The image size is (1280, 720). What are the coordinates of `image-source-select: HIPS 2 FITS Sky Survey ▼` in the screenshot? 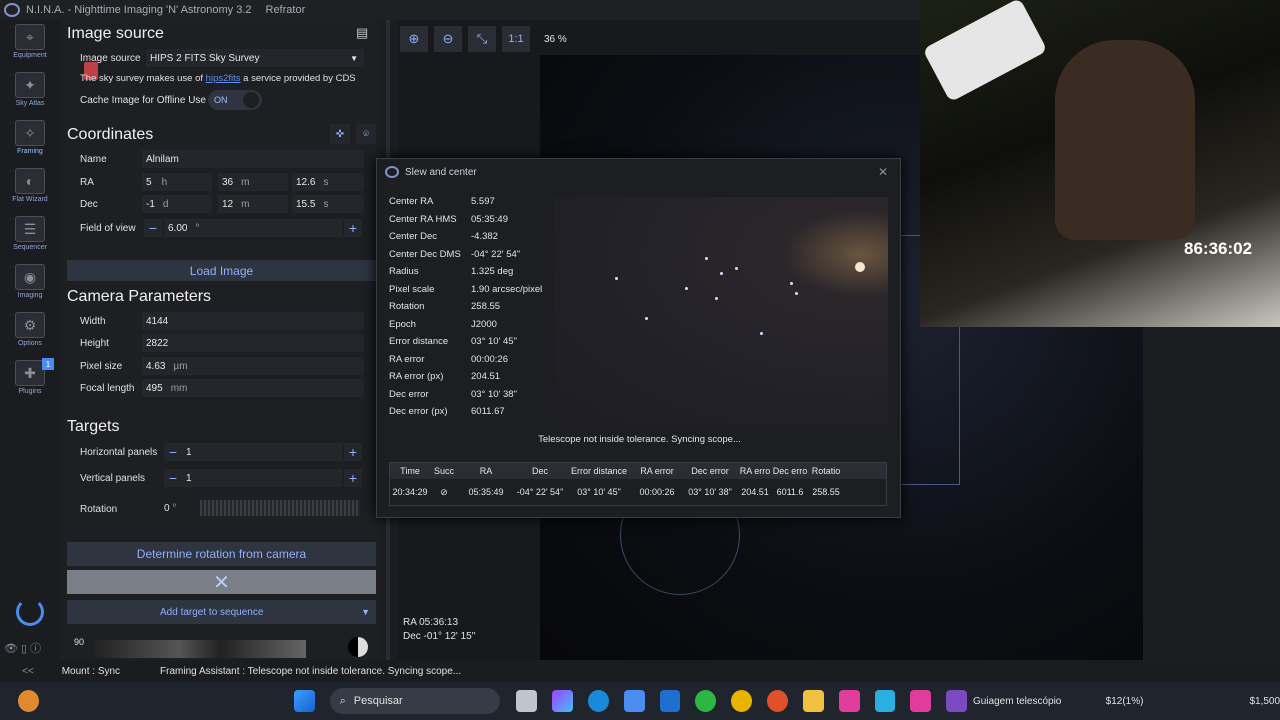 It's located at (255, 58).